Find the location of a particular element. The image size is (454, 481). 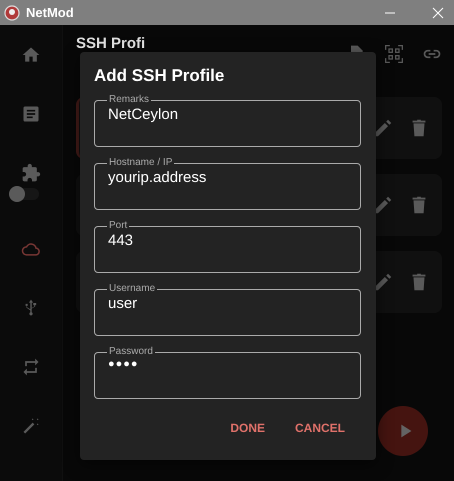

dialog-title: Add SSH Profile is located at coordinates (160, 76).